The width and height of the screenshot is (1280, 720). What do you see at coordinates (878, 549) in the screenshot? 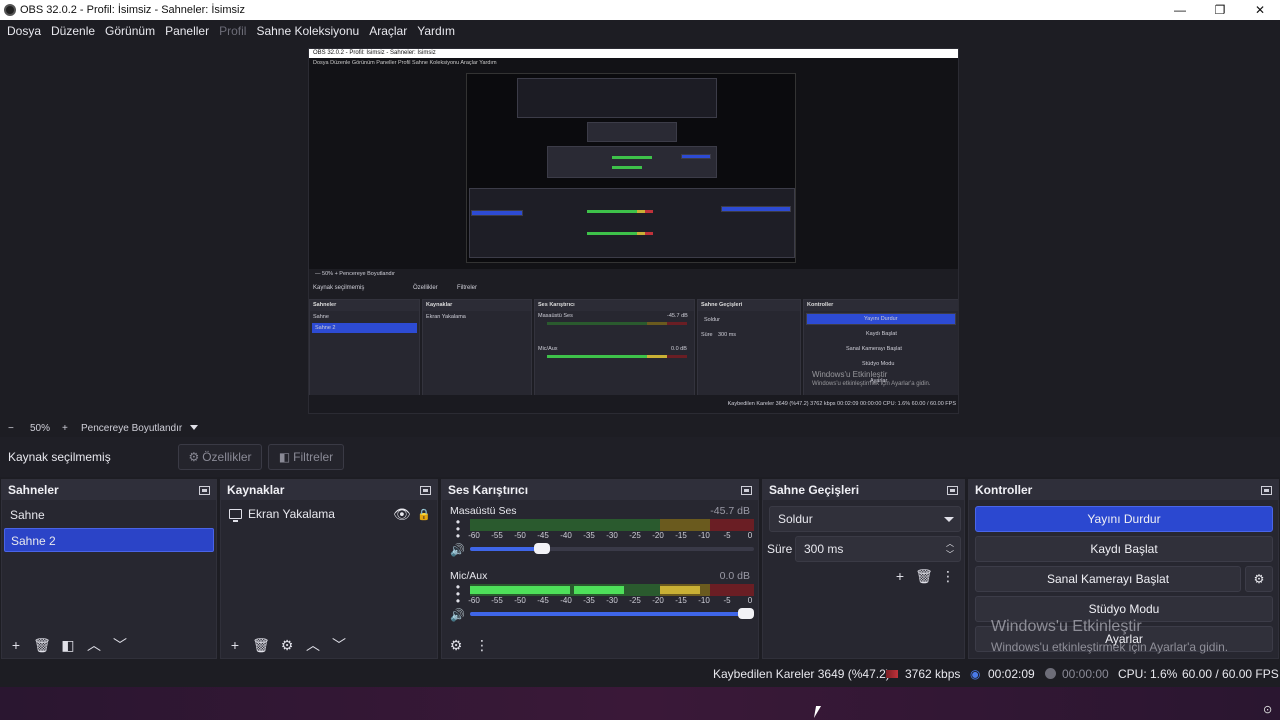
I see `duration-spinbox: 300 ms ︿ ﹀` at bounding box center [878, 549].